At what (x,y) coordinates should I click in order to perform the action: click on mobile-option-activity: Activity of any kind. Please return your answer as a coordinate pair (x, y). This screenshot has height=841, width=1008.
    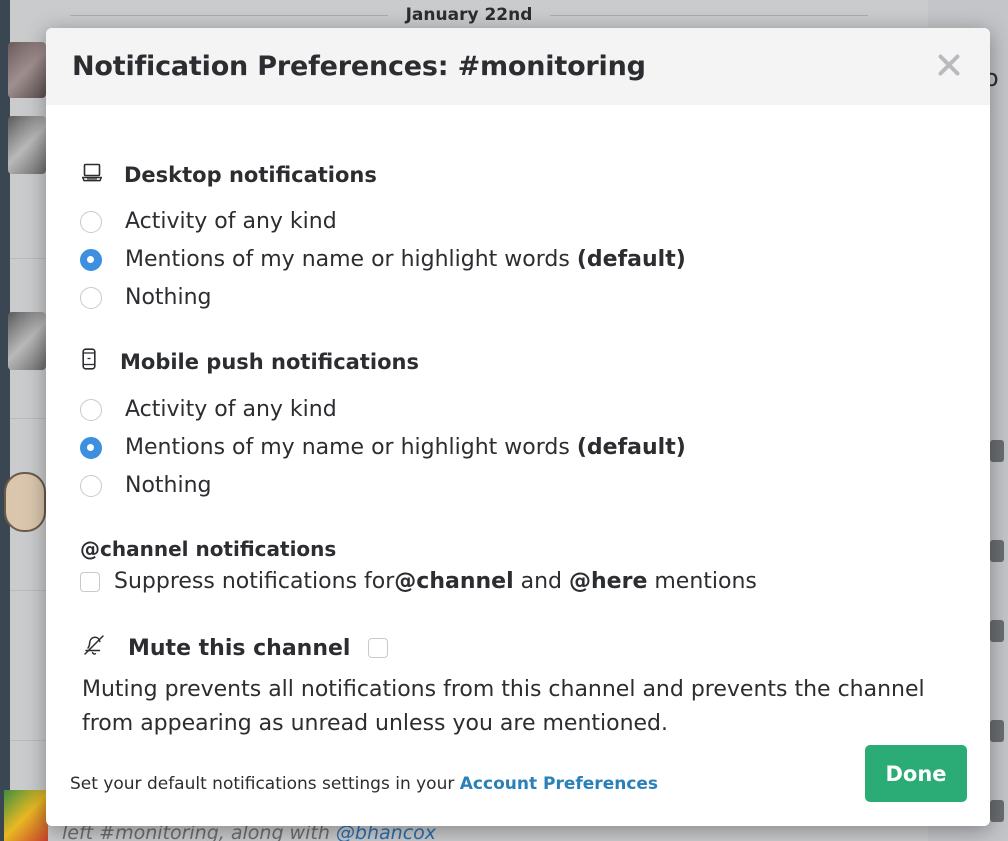
    Looking at the image, I should click on (208, 409).